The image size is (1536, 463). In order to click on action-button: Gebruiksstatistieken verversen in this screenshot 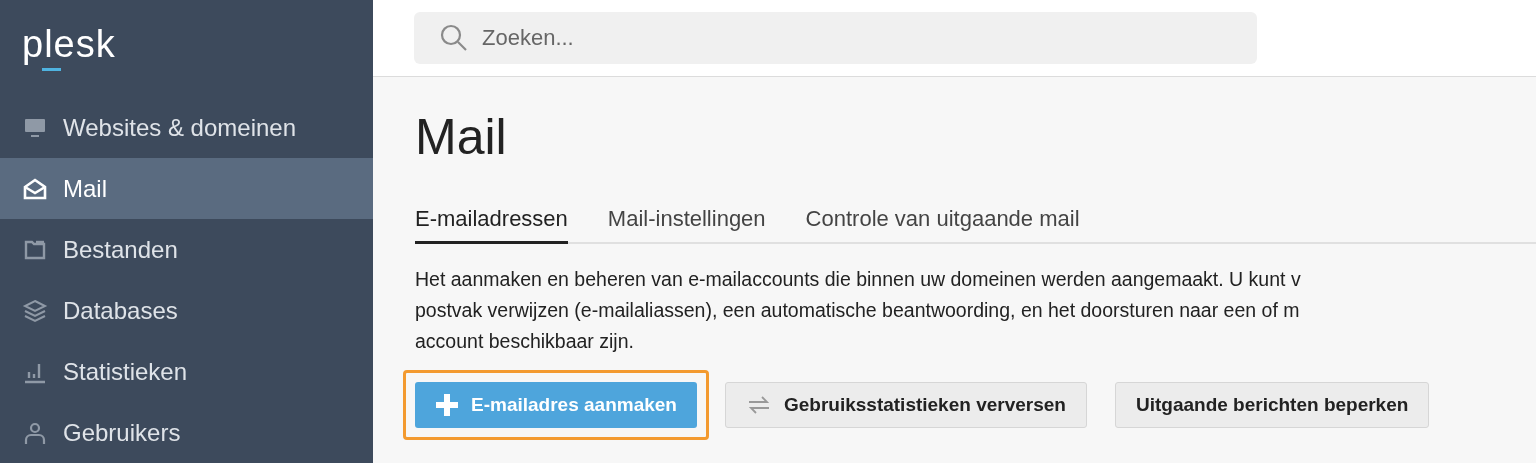, I will do `click(905, 405)`.